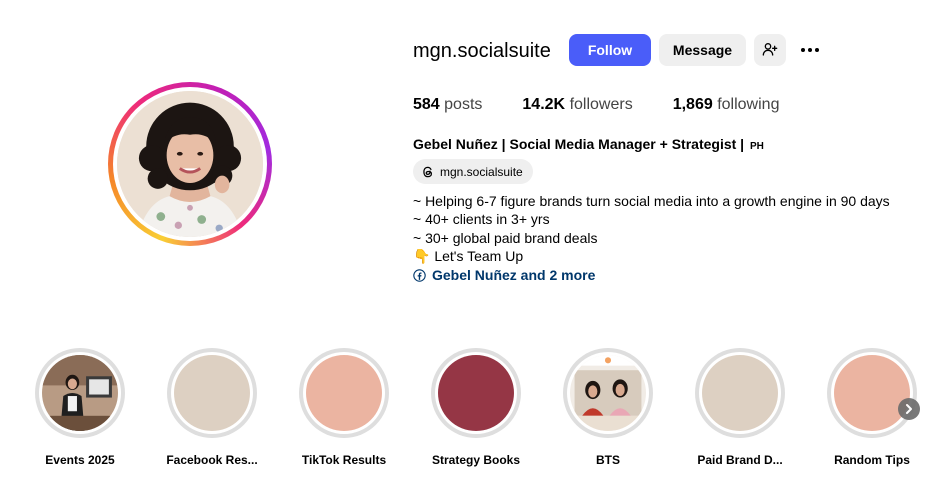 The height and width of the screenshot is (499, 950). I want to click on threads-icon, so click(428, 172).